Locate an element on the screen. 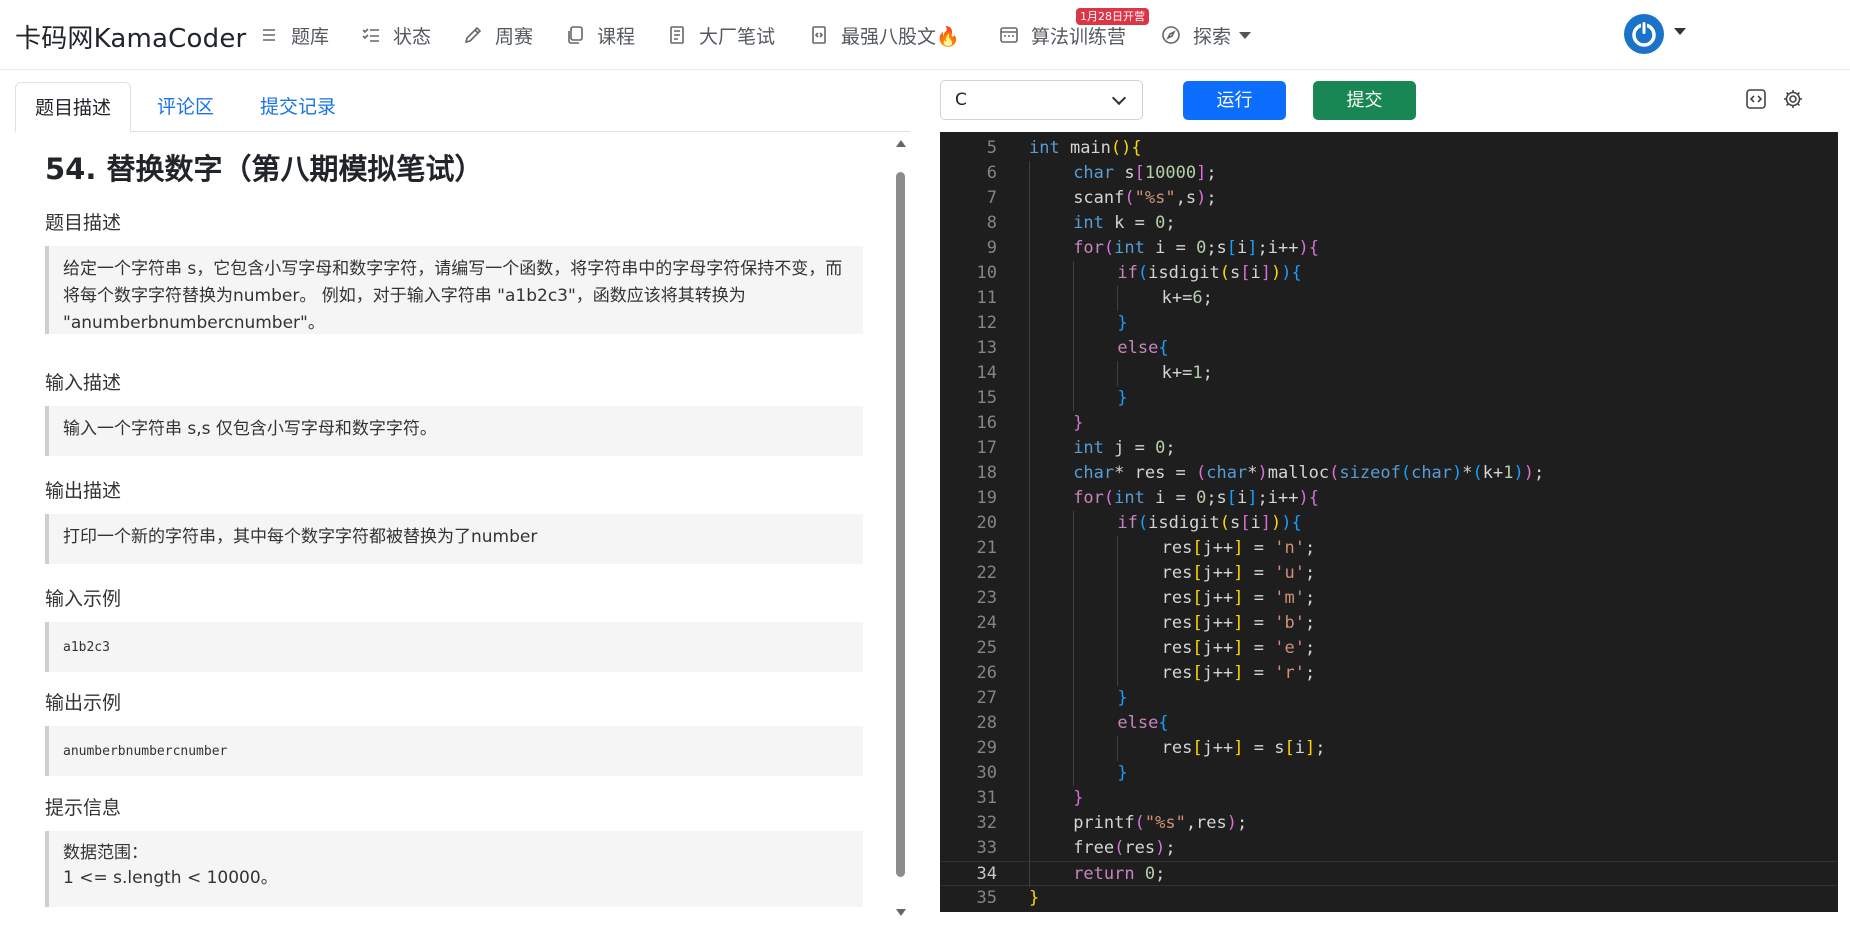  nav-item-status: 状态 is located at coordinates (396, 35).